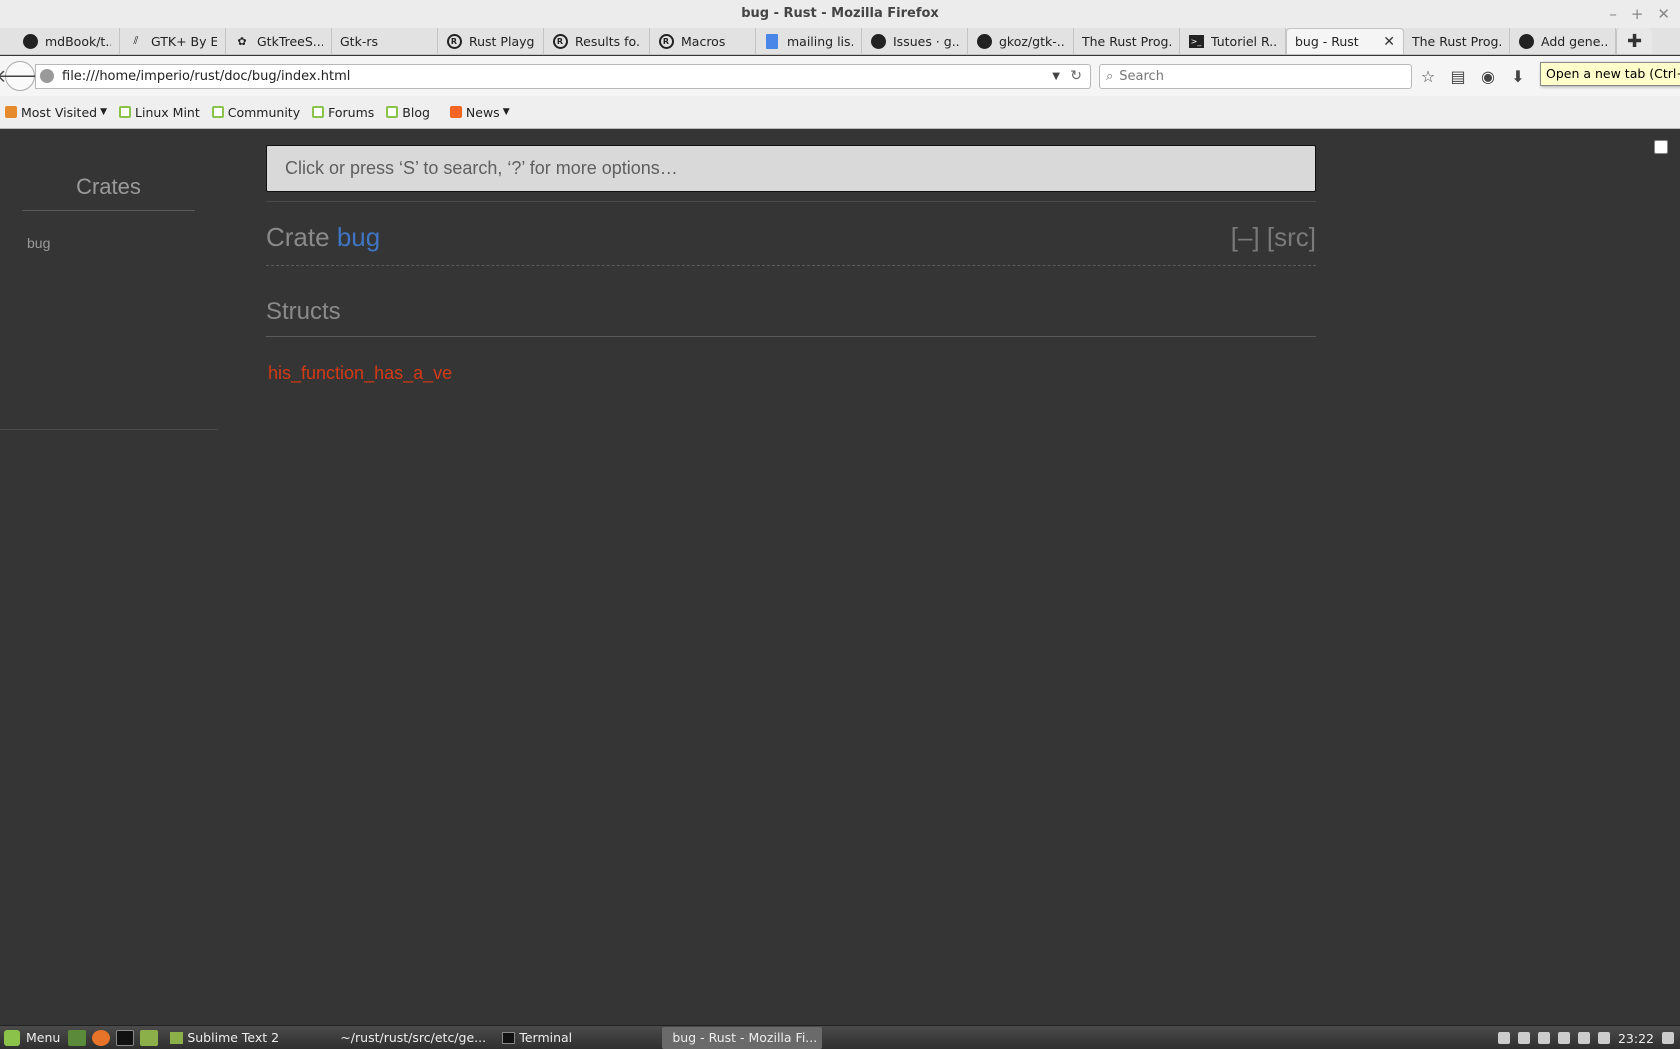  Describe the element at coordinates (455, 112) in the screenshot. I see `rss-icon` at that location.